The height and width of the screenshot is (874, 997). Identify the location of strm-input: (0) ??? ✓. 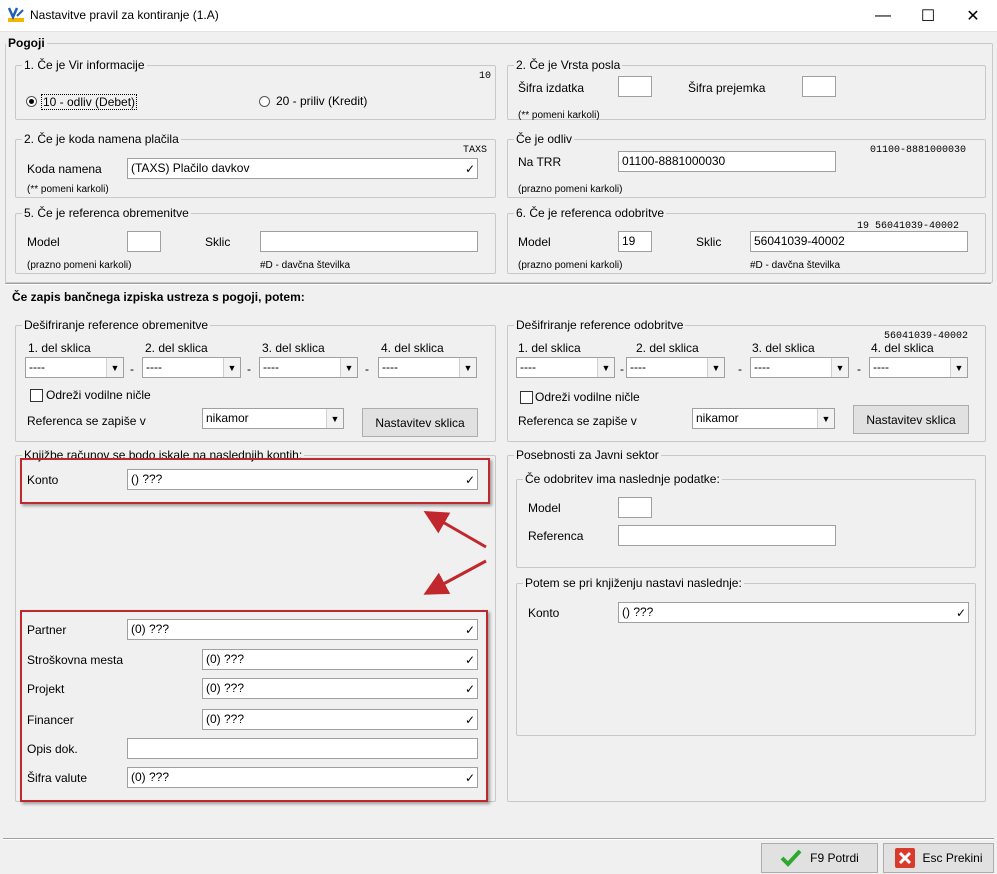
(340, 659).